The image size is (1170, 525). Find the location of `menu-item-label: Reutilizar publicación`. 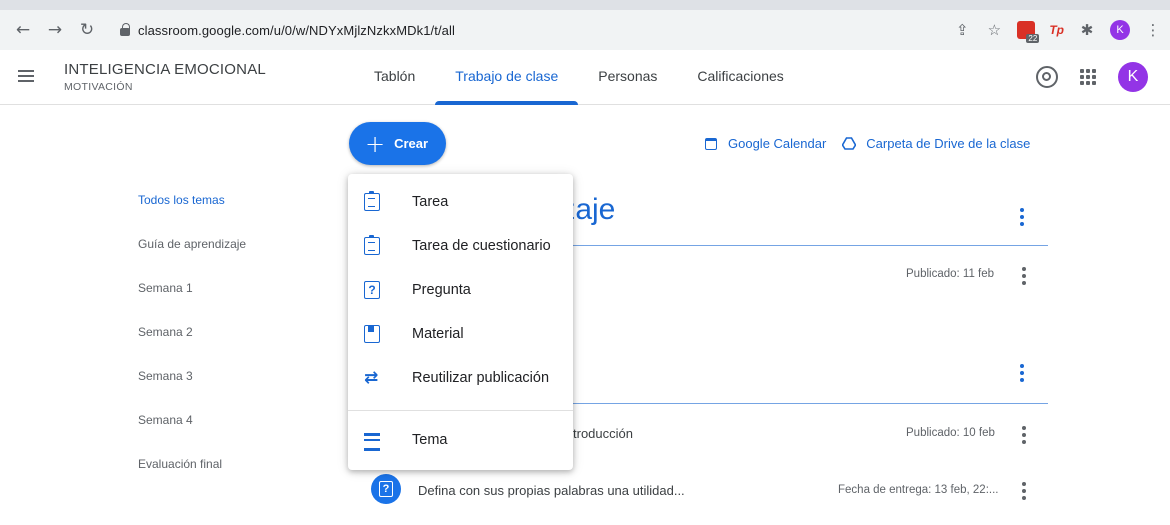

menu-item-label: Reutilizar publicación is located at coordinates (481, 378).